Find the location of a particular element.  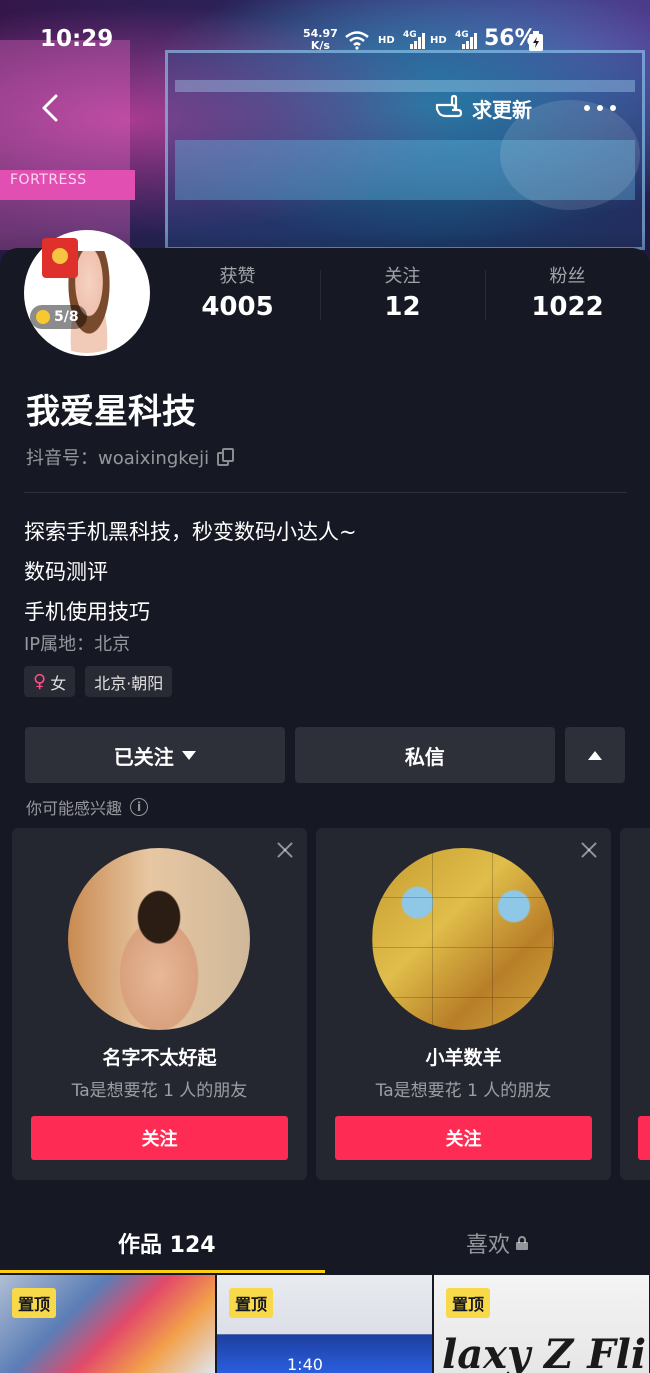

female-icon: ♀ is located at coordinates (40, 681).